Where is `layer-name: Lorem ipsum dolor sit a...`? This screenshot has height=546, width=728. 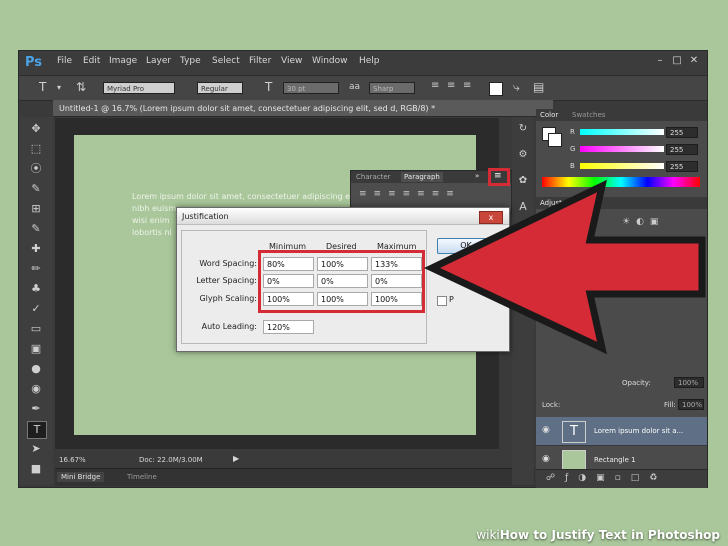
layer-name: Lorem ipsum dolor sit a... is located at coordinates (639, 431).